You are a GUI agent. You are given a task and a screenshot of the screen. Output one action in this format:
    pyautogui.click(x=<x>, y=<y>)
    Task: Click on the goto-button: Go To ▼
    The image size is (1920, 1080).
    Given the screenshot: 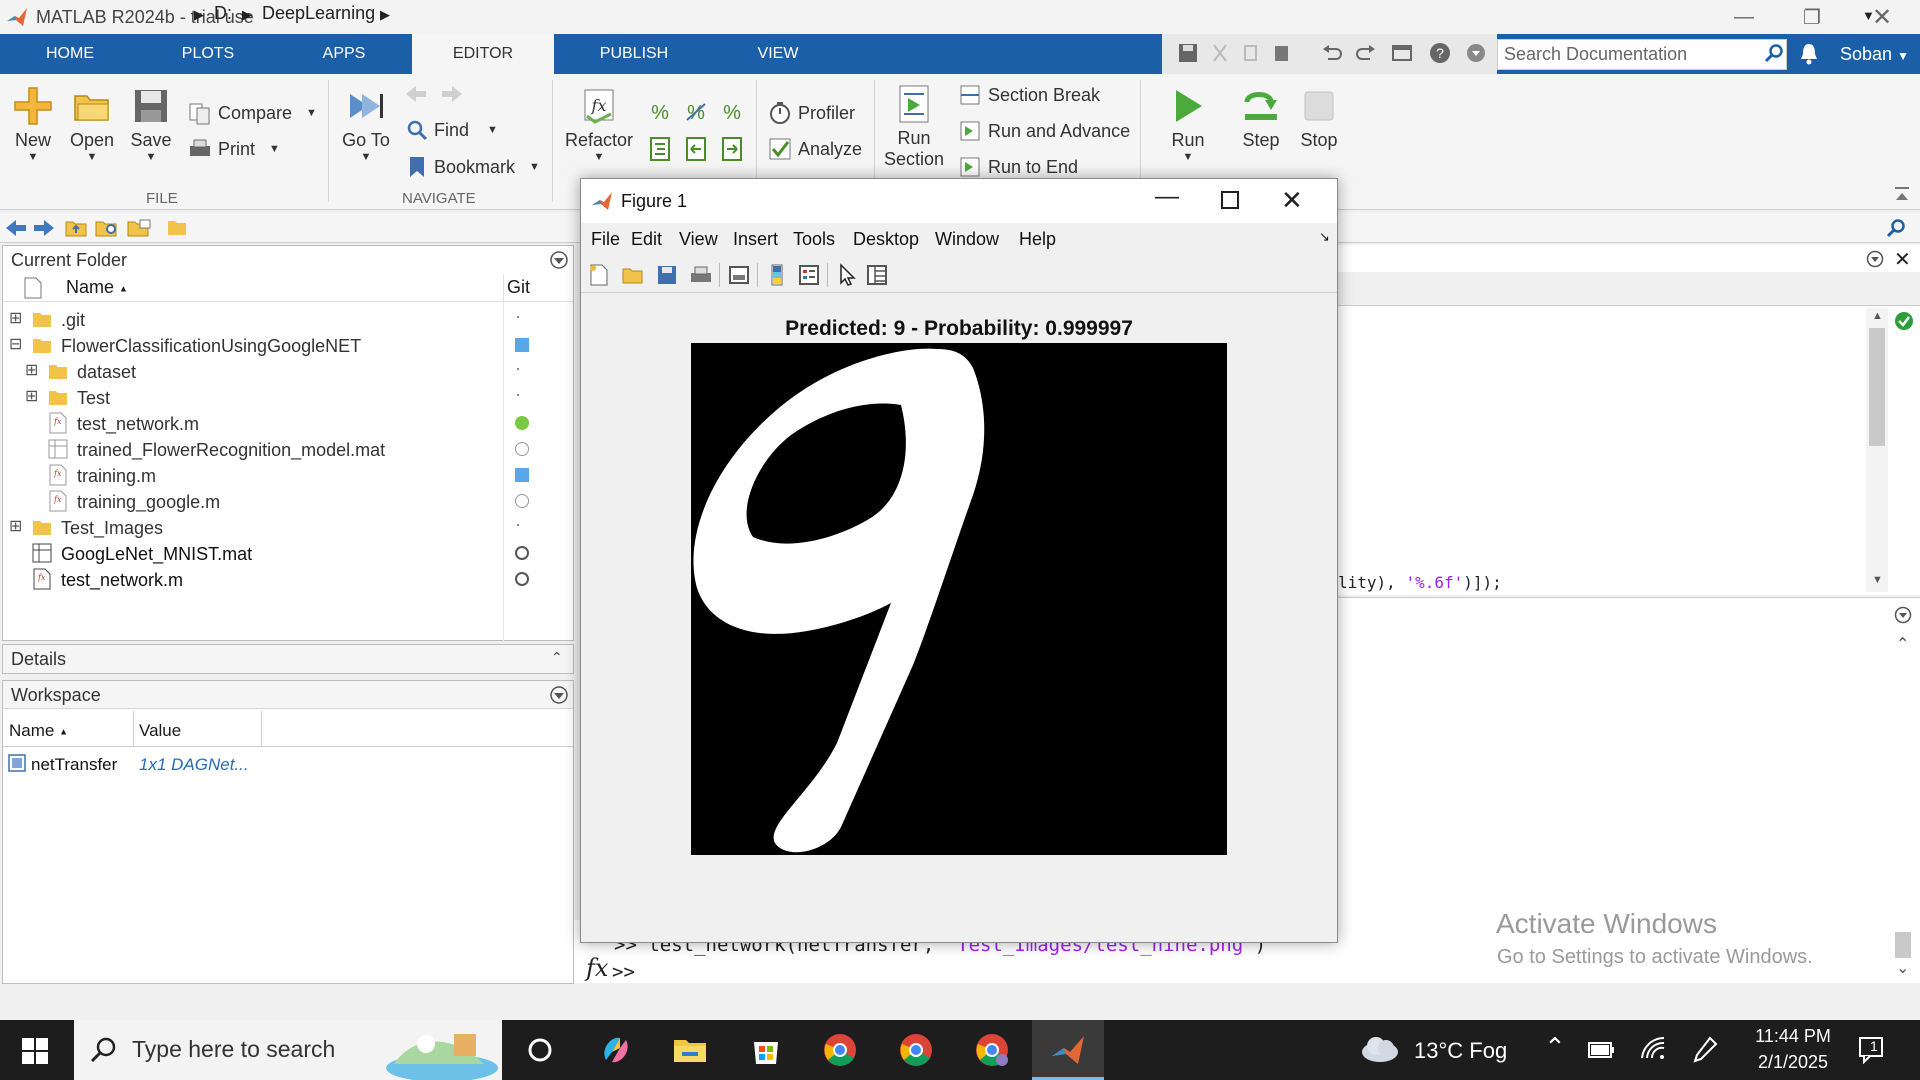 What is the action you would take?
    pyautogui.click(x=366, y=124)
    